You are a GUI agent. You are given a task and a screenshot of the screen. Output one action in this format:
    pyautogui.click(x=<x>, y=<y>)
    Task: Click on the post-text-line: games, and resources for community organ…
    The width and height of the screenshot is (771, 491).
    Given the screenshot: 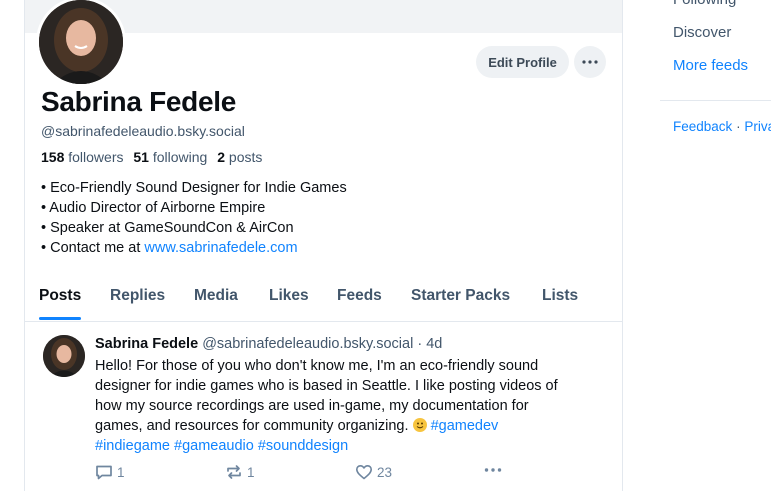 What is the action you would take?
    pyautogui.click(x=355, y=426)
    